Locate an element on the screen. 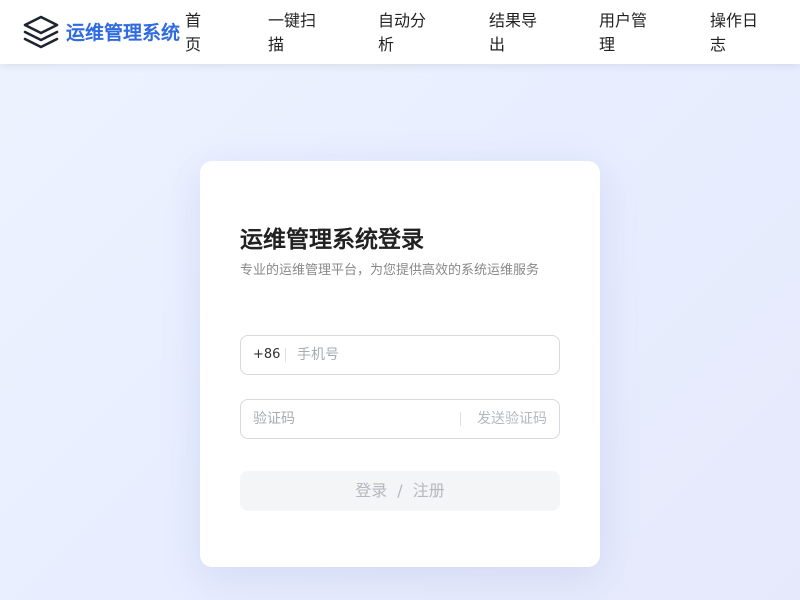  prefix-divider is located at coordinates (285, 355).